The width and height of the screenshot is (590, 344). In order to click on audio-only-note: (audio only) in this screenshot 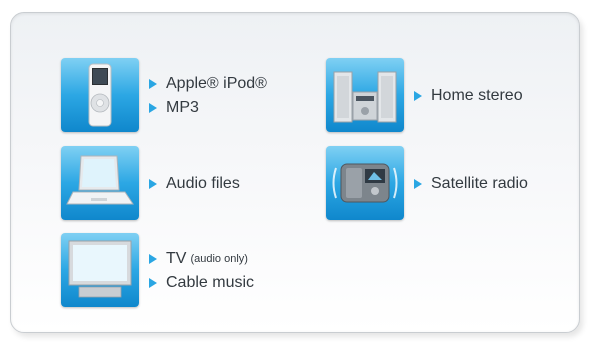, I will do `click(219, 259)`.